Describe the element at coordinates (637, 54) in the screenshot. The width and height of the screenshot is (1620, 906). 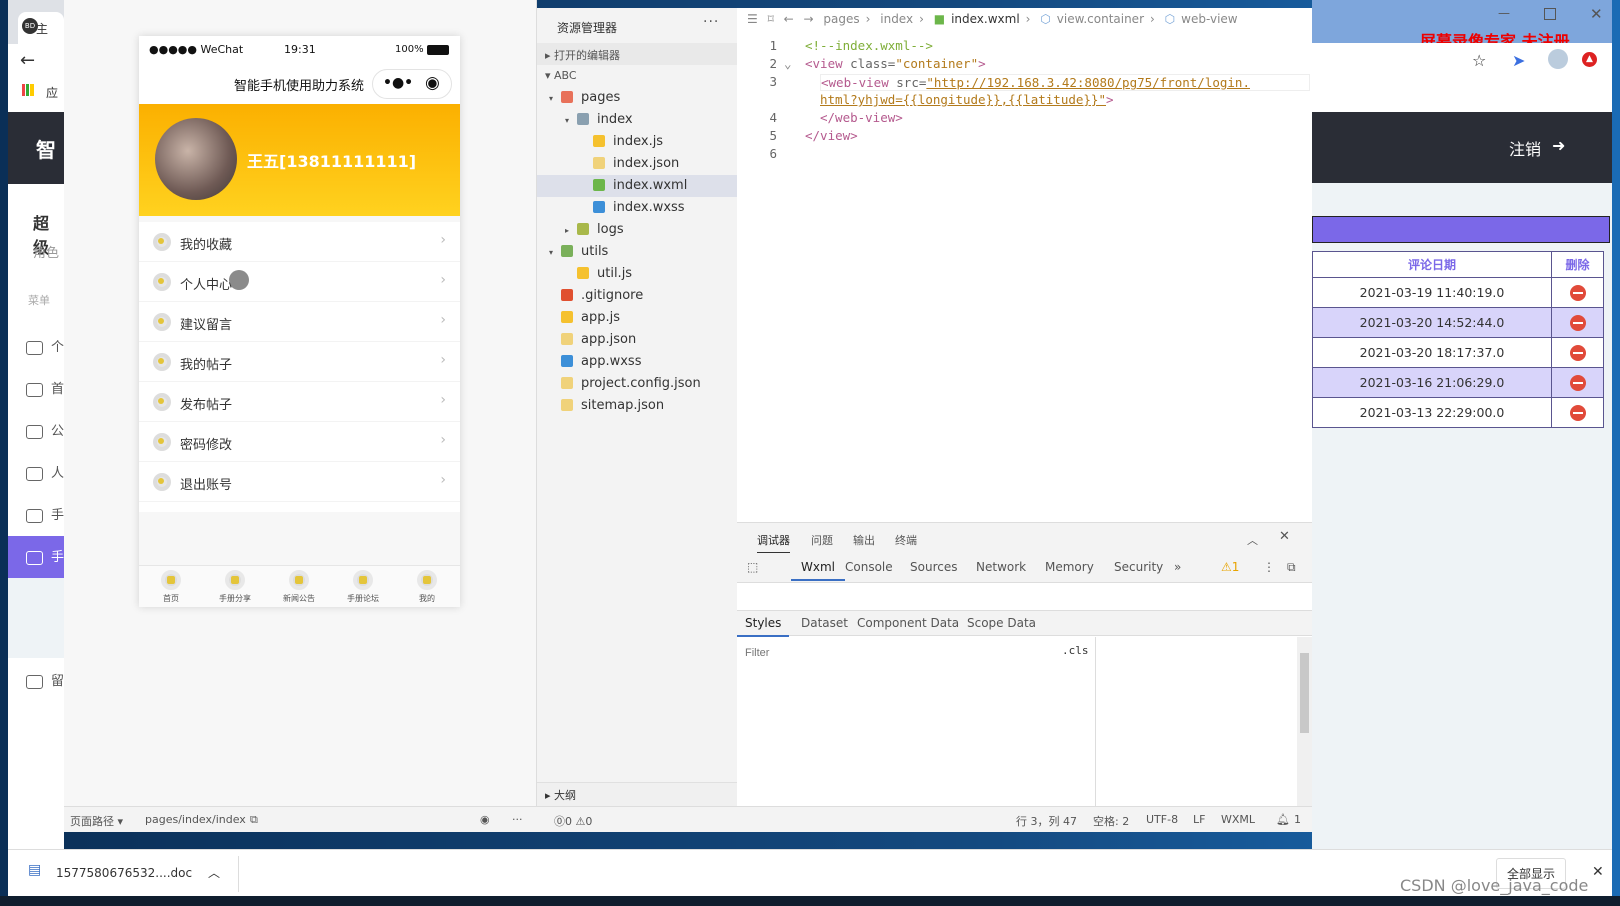
I see `open-editors-section: ▸ 打开的编辑器` at that location.